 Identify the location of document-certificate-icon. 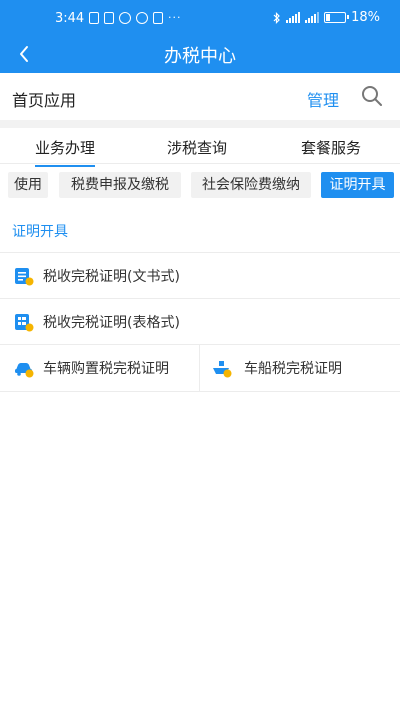
(24, 277).